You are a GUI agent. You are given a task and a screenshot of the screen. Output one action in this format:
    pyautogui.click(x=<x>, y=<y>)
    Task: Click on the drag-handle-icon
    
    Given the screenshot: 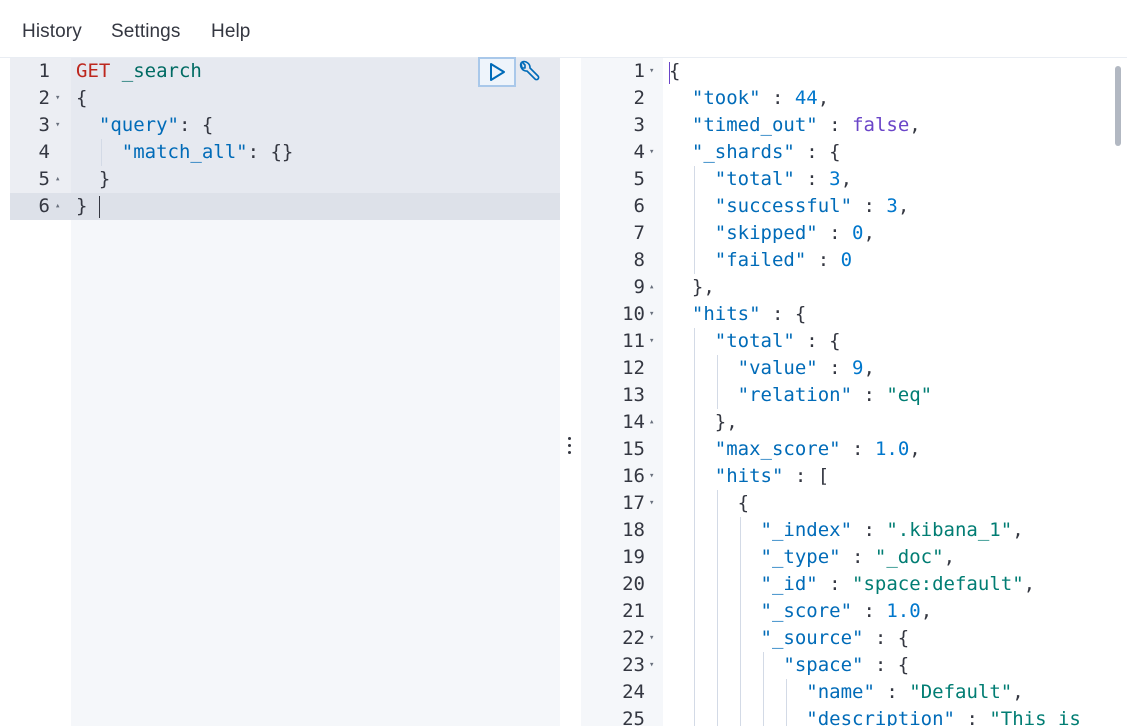 What is the action you would take?
    pyautogui.click(x=570, y=446)
    